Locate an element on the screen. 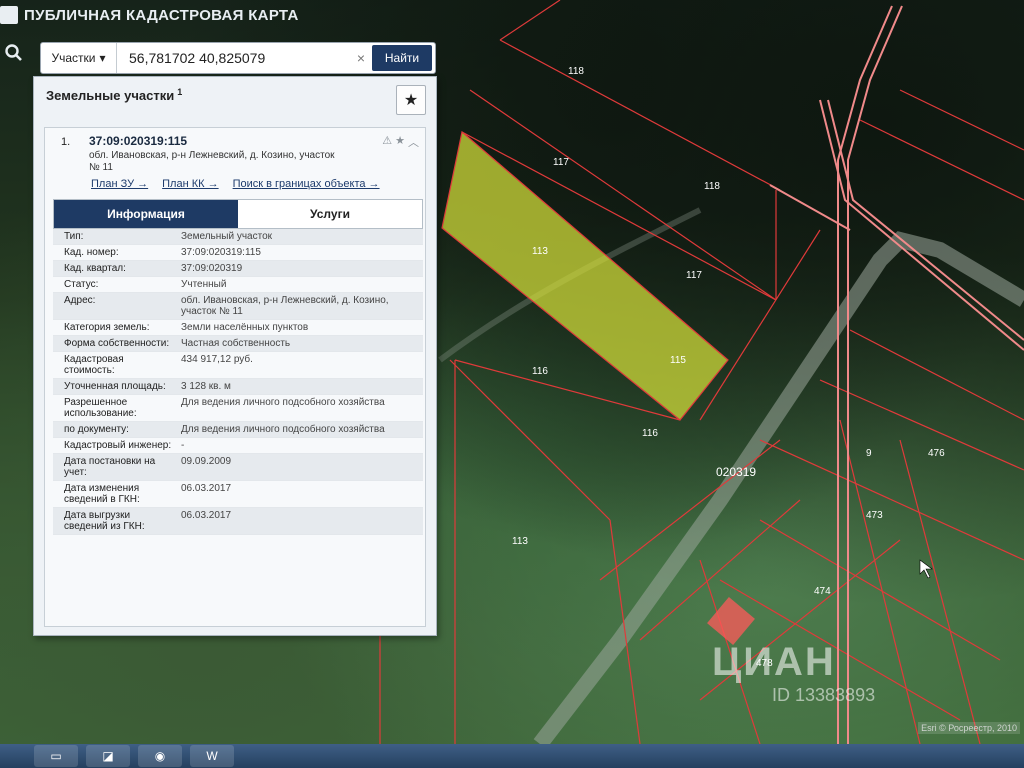  table-row: Дата постановки на учет: 09.09.2009 is located at coordinates (238, 467).